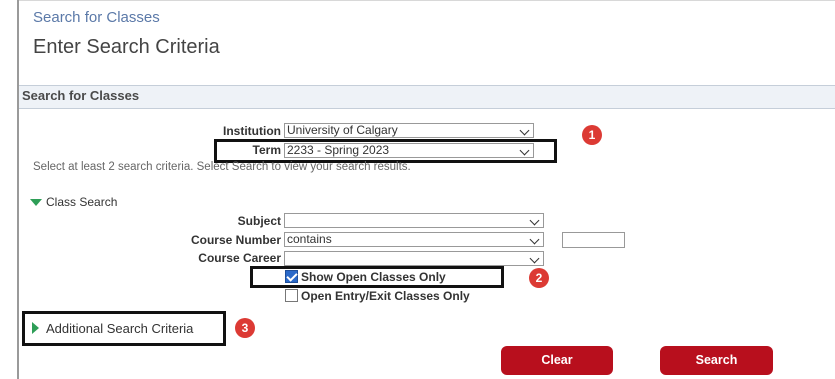 Image resolution: width=835 pixels, height=379 pixels. What do you see at coordinates (414, 220) in the screenshot?
I see `subject-select` at bounding box center [414, 220].